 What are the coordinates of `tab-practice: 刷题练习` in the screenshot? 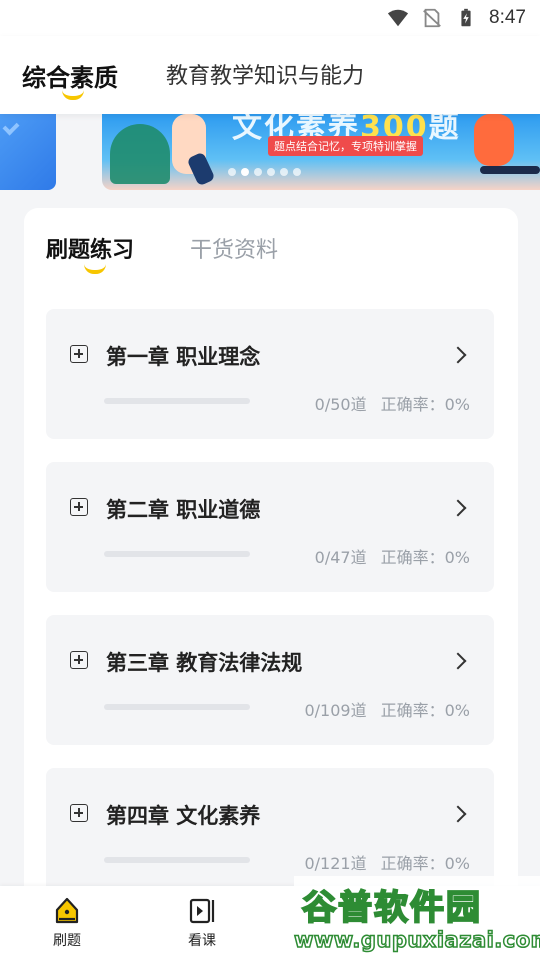 It's located at (90, 248).